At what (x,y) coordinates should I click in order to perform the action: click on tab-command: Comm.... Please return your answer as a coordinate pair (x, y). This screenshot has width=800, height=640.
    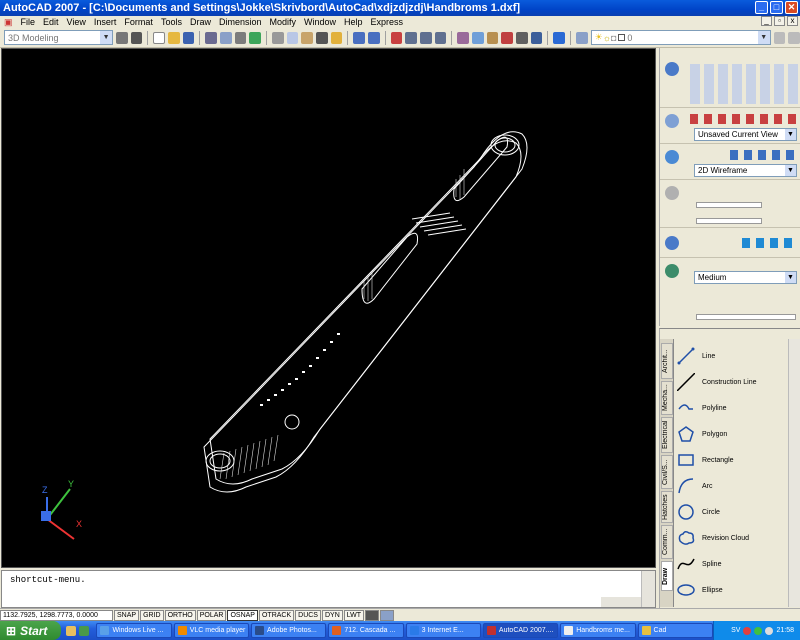
    Looking at the image, I should click on (667, 542).